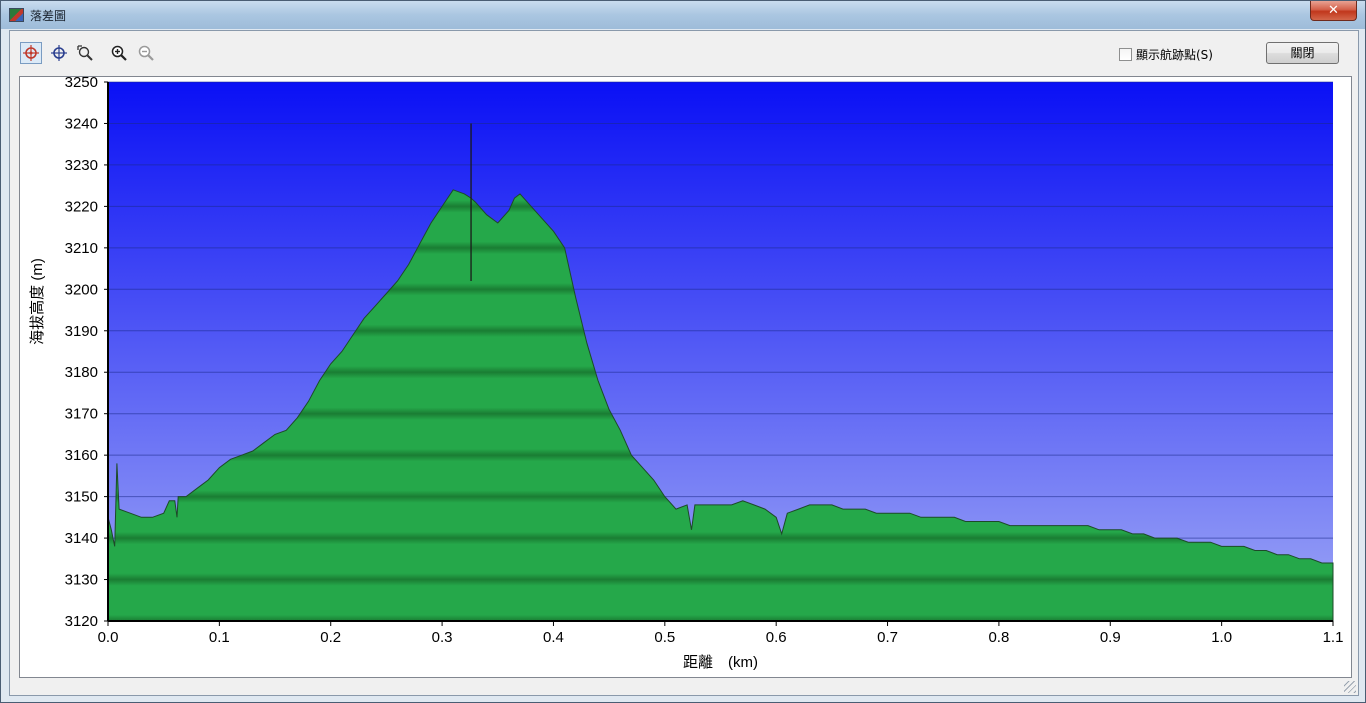  What do you see at coordinates (683, 15) in the screenshot?
I see `title-bar: 落差圖 ✕` at bounding box center [683, 15].